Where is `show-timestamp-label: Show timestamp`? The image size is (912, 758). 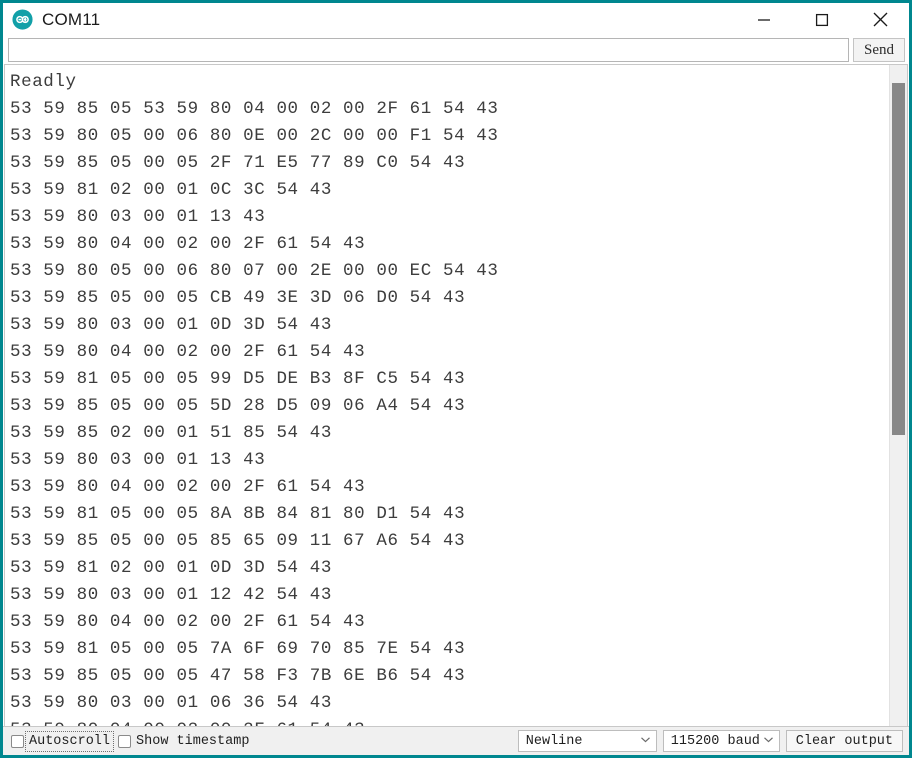 show-timestamp-label: Show timestamp is located at coordinates (193, 741).